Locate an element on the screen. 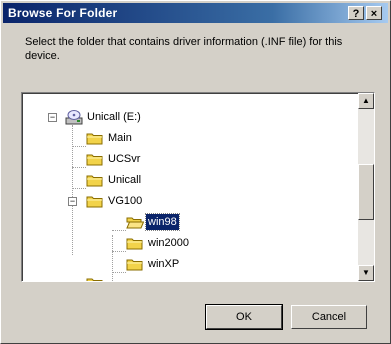  cd-drive-icon is located at coordinates (74, 117).